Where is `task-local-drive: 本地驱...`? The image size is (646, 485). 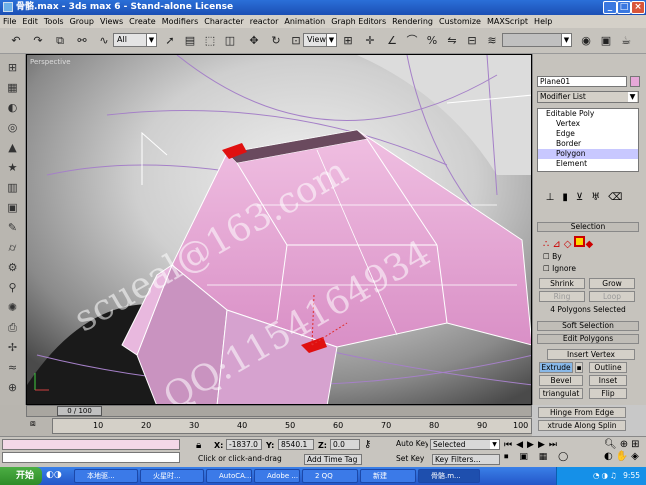 task-local-drive: 本地驱... is located at coordinates (106, 476).